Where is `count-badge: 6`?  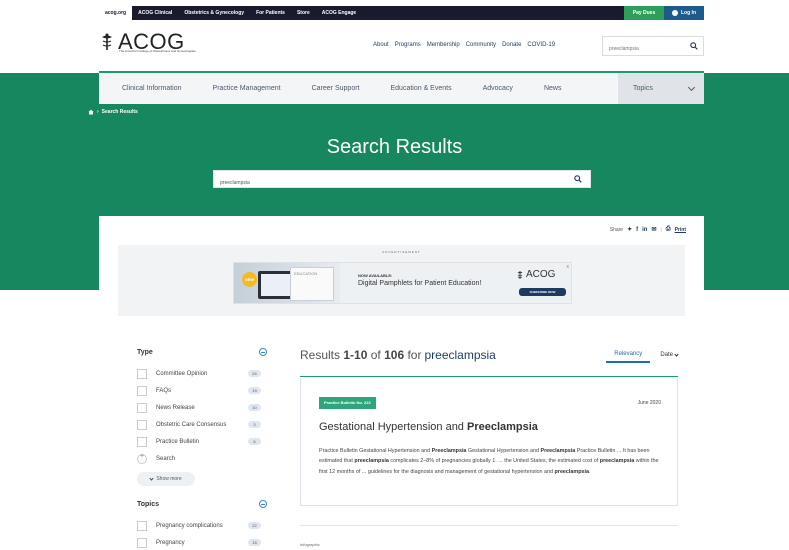 count-badge: 6 is located at coordinates (254, 441).